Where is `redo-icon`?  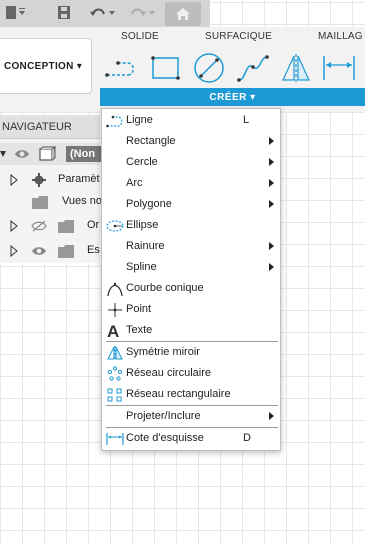 redo-icon is located at coordinates (143, 13).